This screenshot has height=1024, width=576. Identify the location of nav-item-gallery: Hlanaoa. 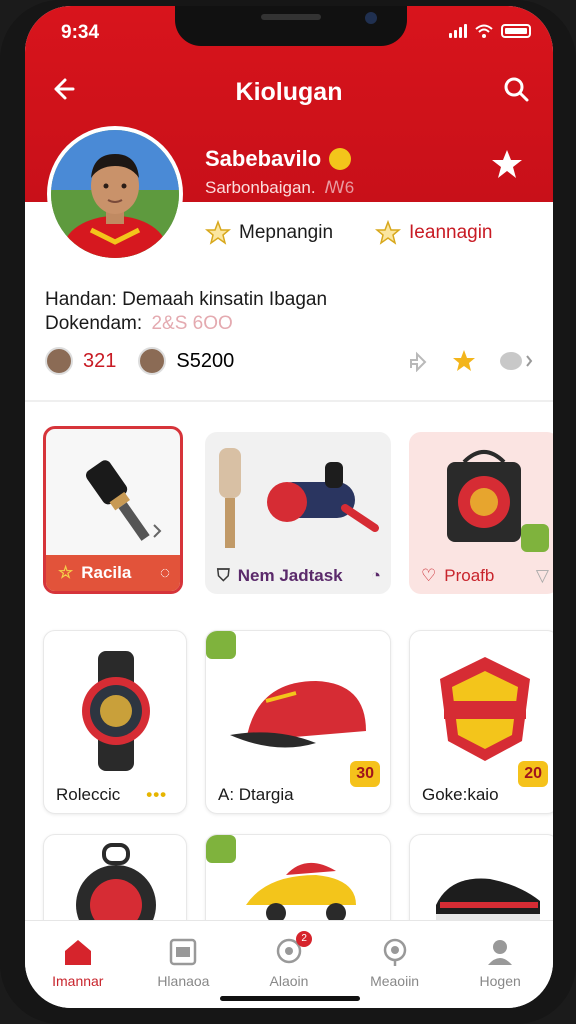
(184, 964).